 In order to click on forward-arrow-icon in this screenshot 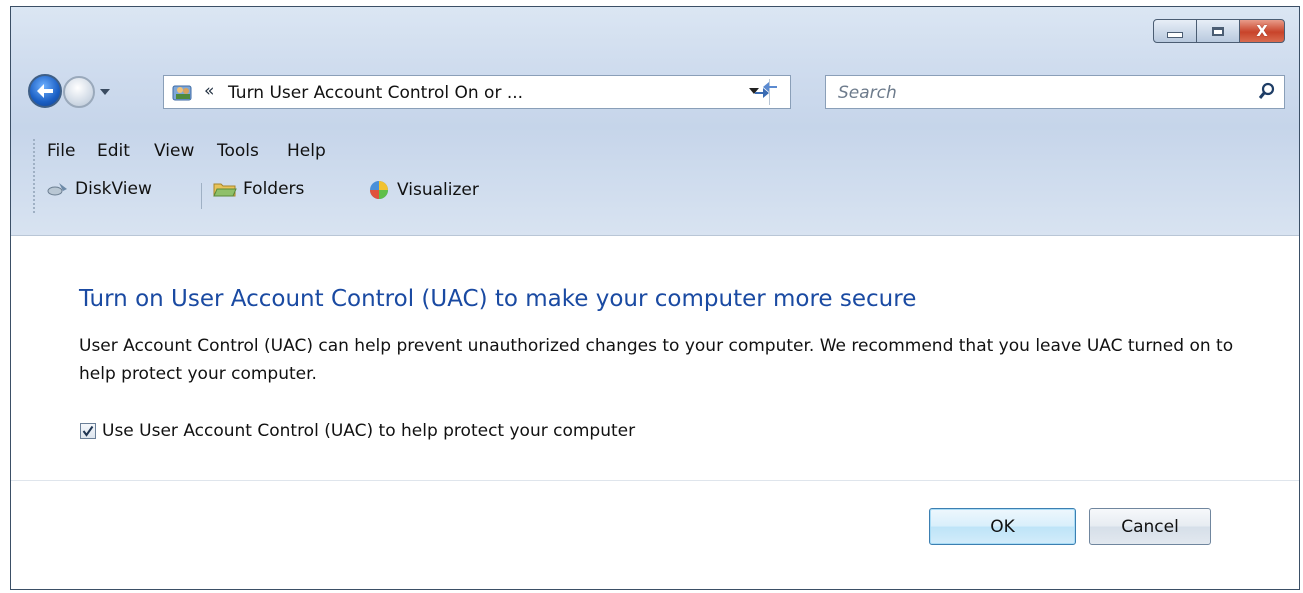, I will do `click(79, 92)`.